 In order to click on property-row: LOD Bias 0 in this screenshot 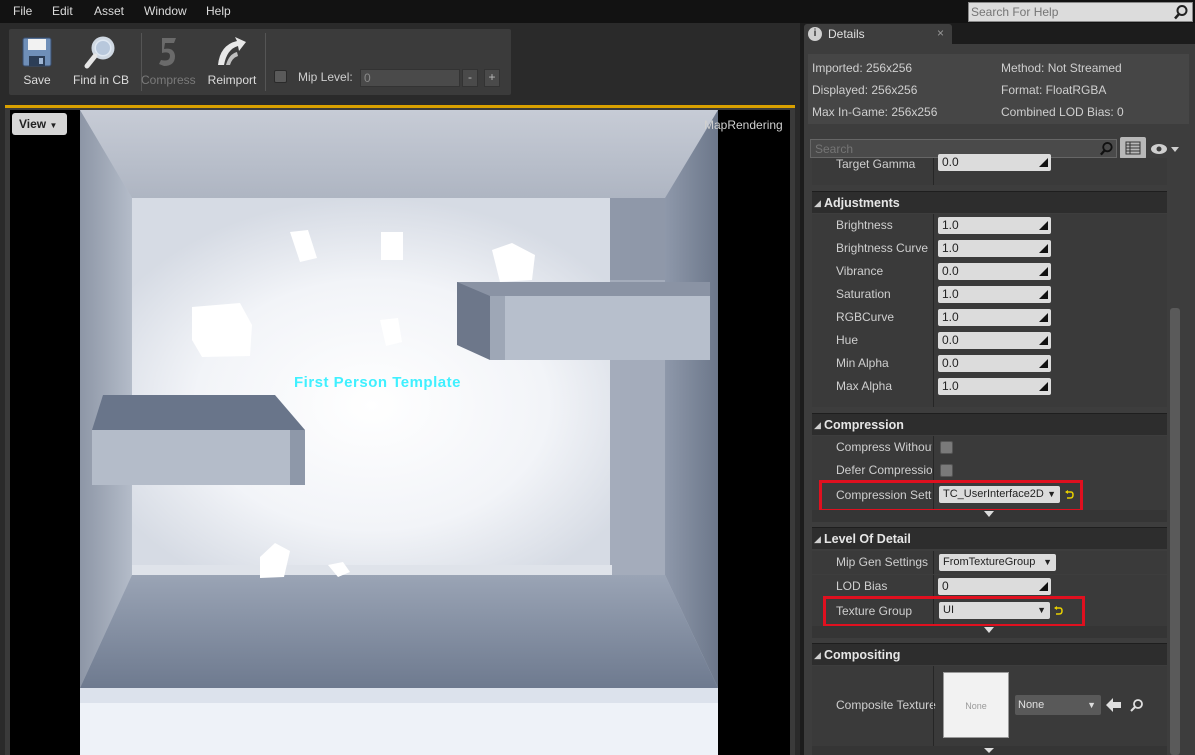, I will do `click(989, 586)`.